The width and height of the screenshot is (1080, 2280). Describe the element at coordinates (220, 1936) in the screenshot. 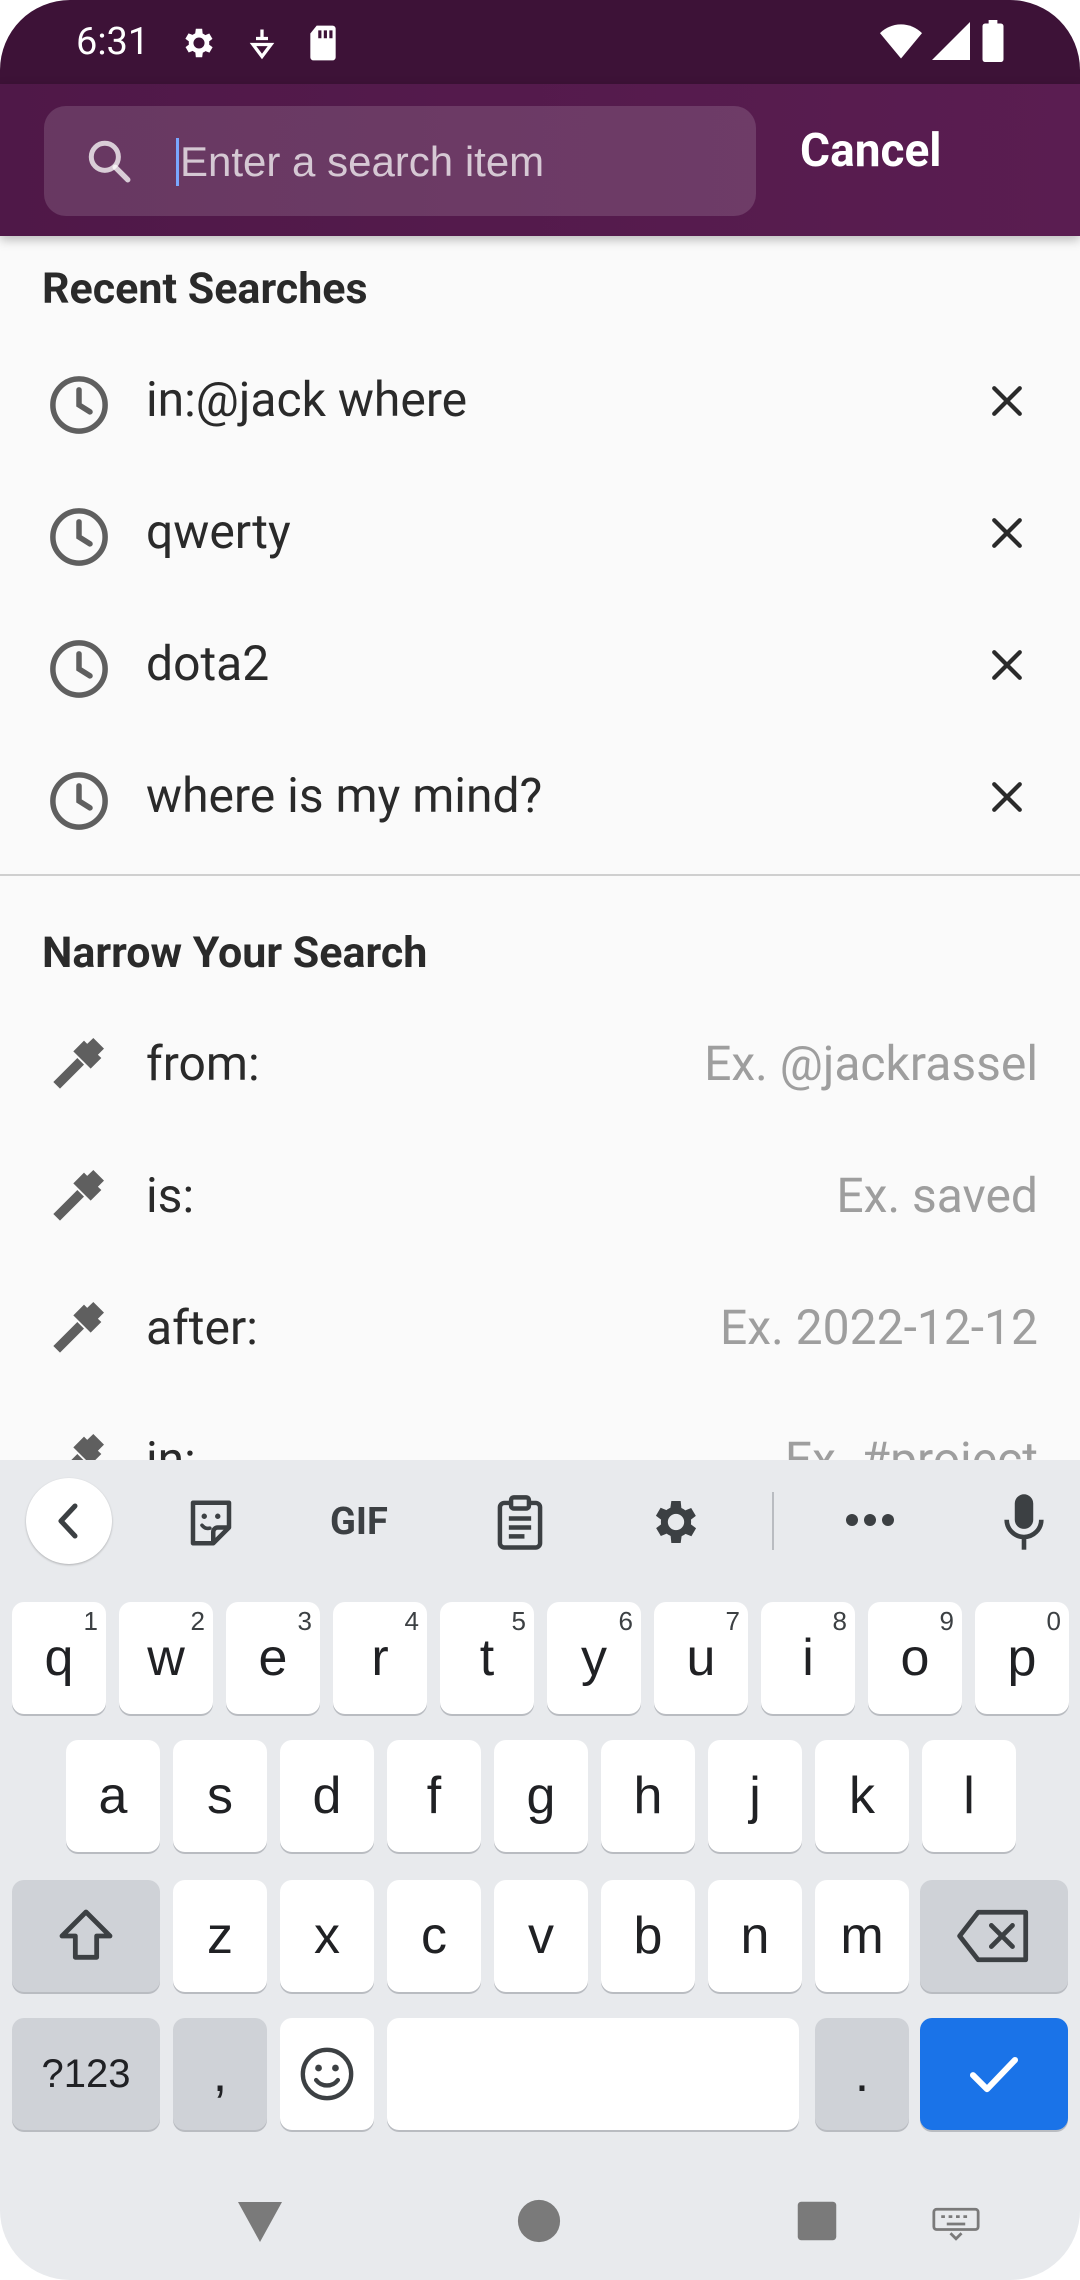

I see `key-z: z` at that location.